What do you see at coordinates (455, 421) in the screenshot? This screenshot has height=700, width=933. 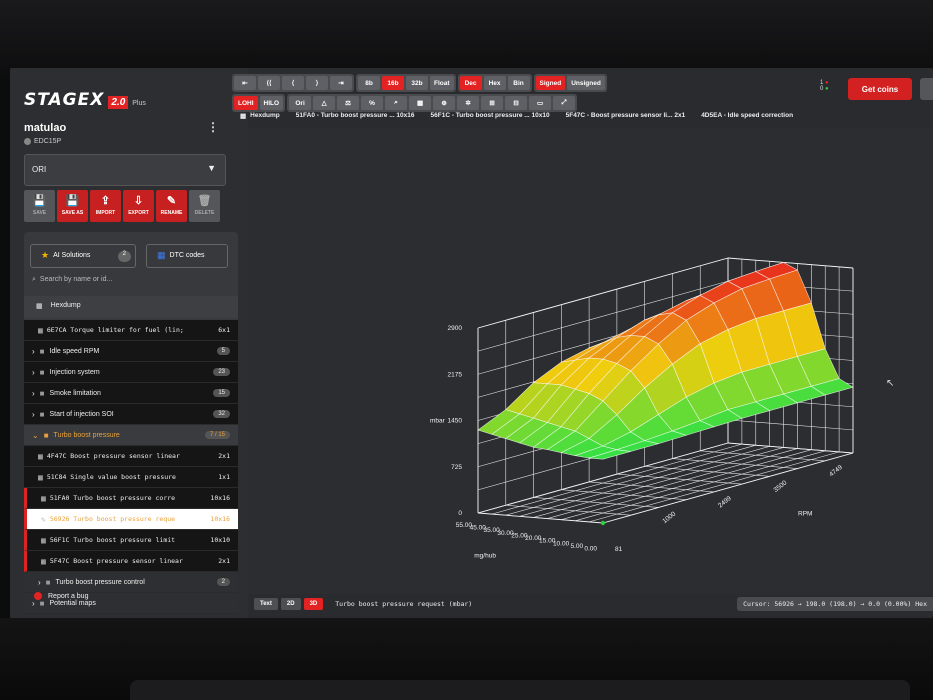 I see `z-tick-label: 1450` at bounding box center [455, 421].